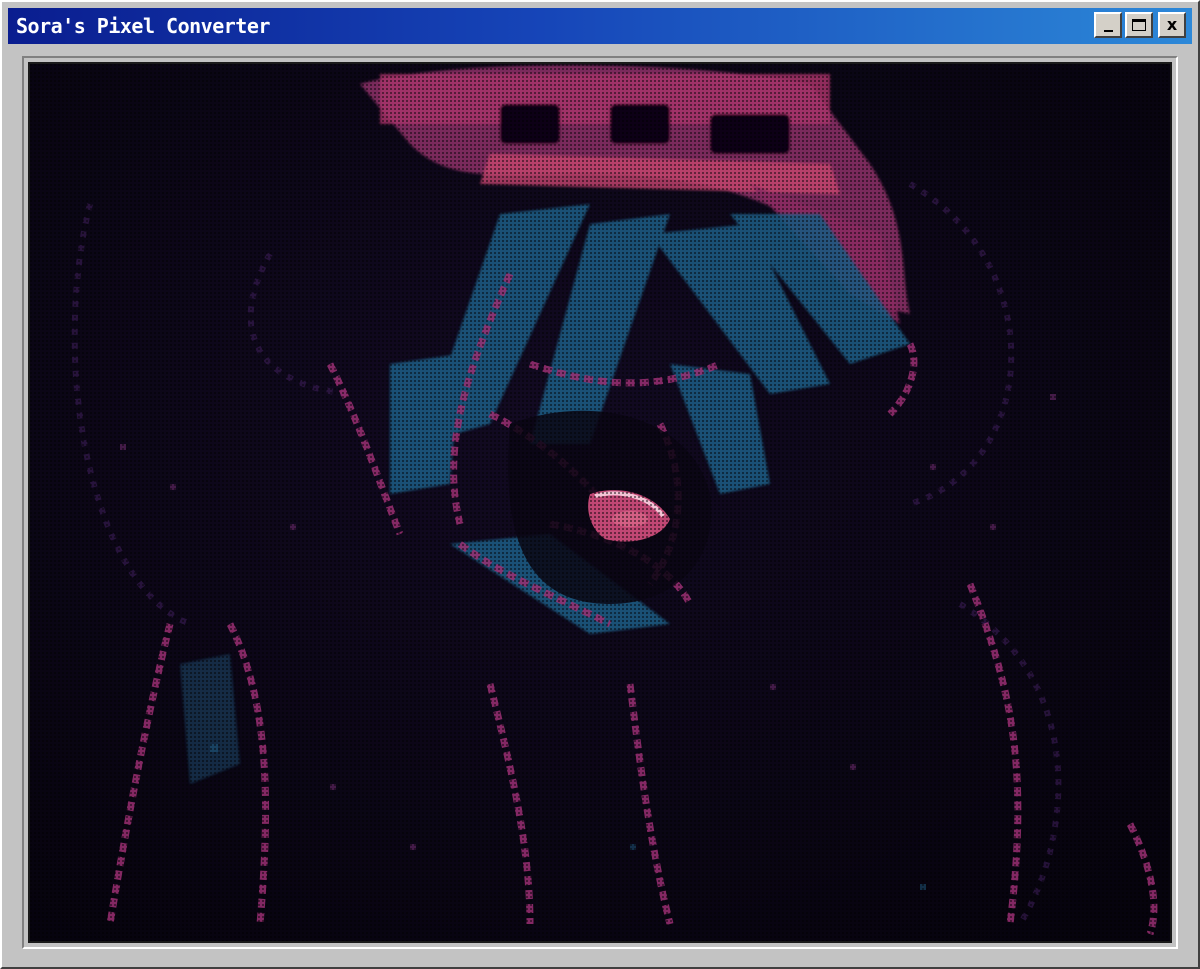 Image resolution: width=1200 pixels, height=969 pixels. I want to click on title-bar: Sora's Pixel Converter x, so click(600, 26).